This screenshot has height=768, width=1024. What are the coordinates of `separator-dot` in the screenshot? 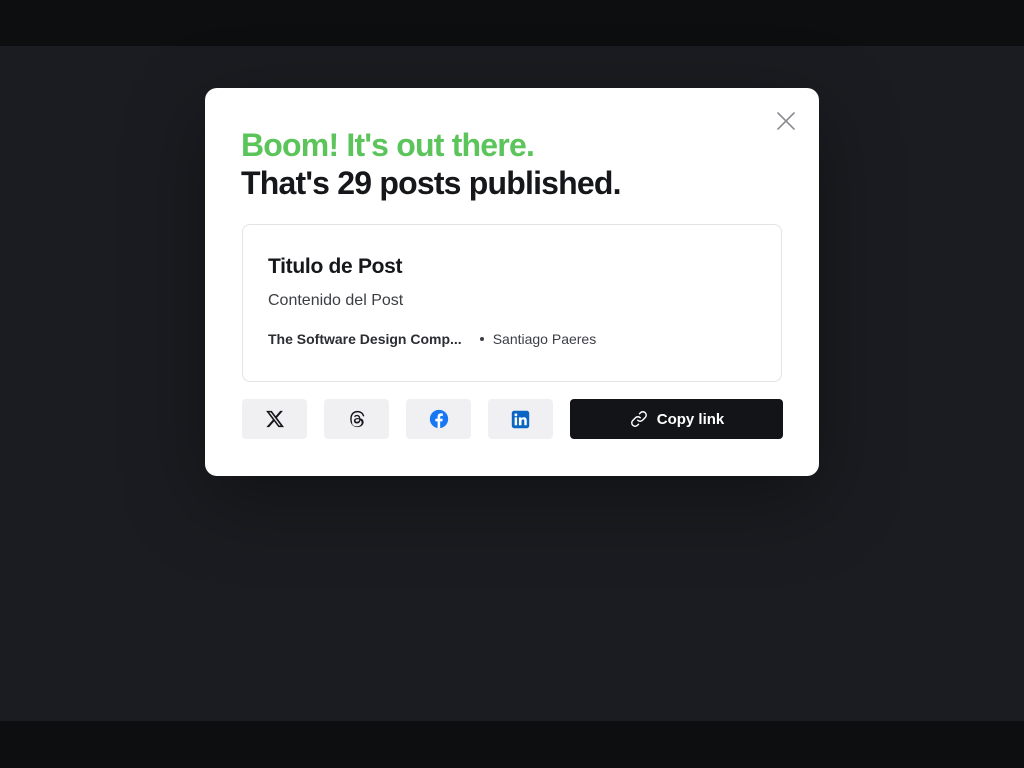 It's located at (481, 339).